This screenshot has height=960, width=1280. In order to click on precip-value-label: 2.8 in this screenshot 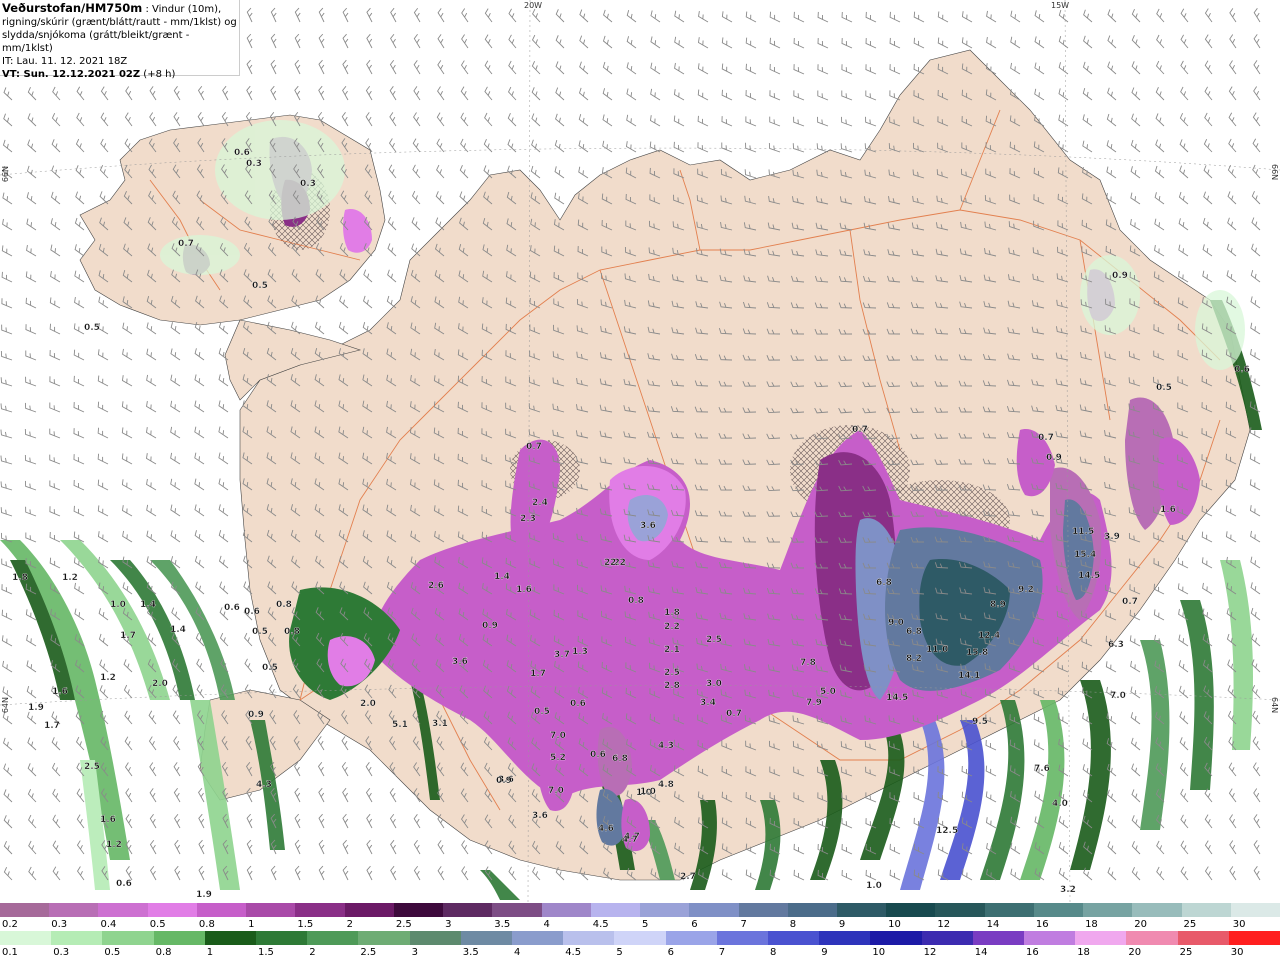, I will do `click(672, 686)`.